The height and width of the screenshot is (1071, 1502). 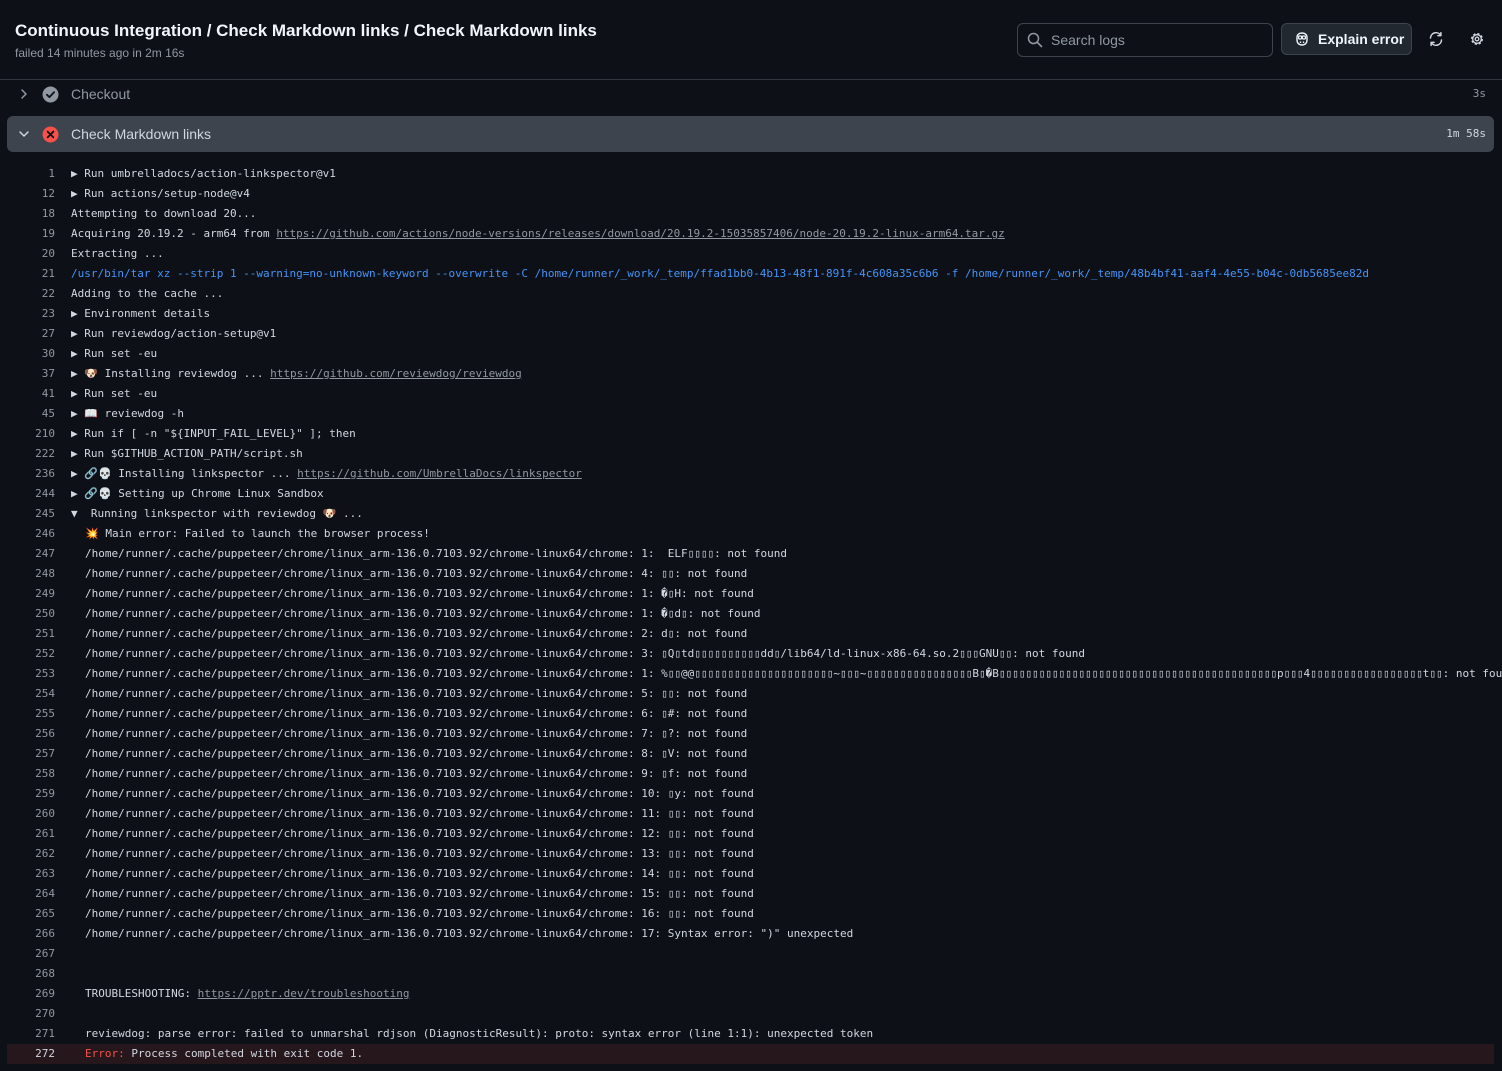 What do you see at coordinates (77, 513) in the screenshot?
I see `collapse-triangle-icon: ▼` at bounding box center [77, 513].